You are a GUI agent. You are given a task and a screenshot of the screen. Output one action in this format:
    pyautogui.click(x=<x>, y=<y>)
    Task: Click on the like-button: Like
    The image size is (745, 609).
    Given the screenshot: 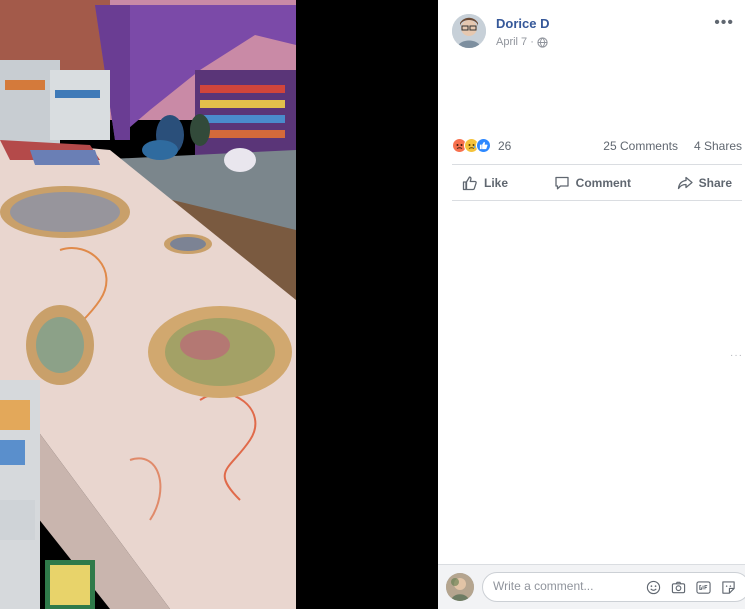 What is the action you would take?
    pyautogui.click(x=485, y=183)
    